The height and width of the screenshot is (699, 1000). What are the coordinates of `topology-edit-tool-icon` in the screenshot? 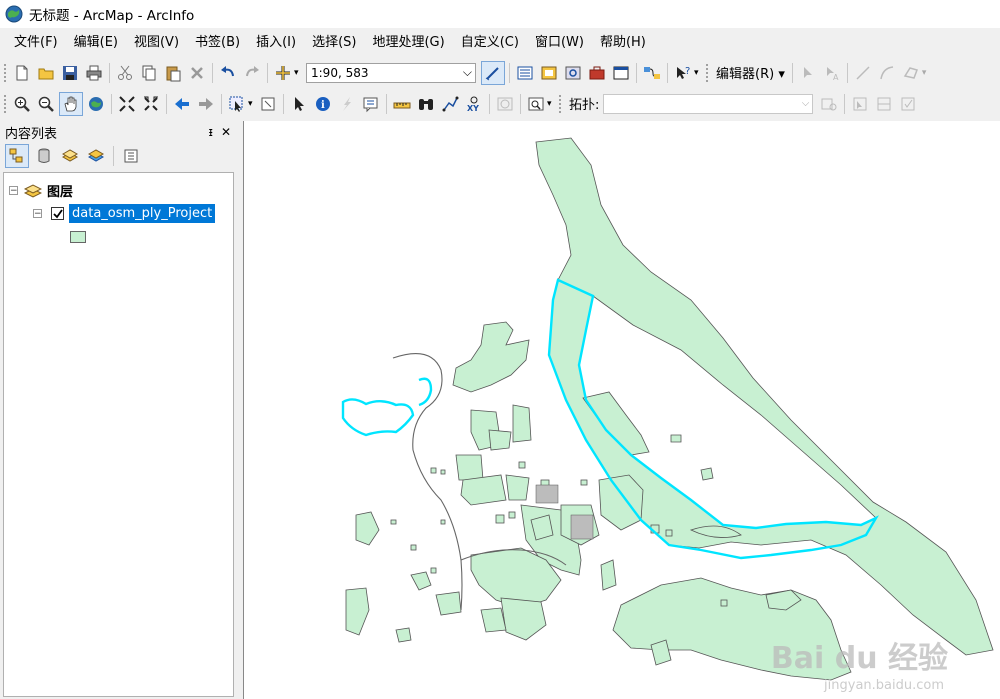 It's located at (860, 104).